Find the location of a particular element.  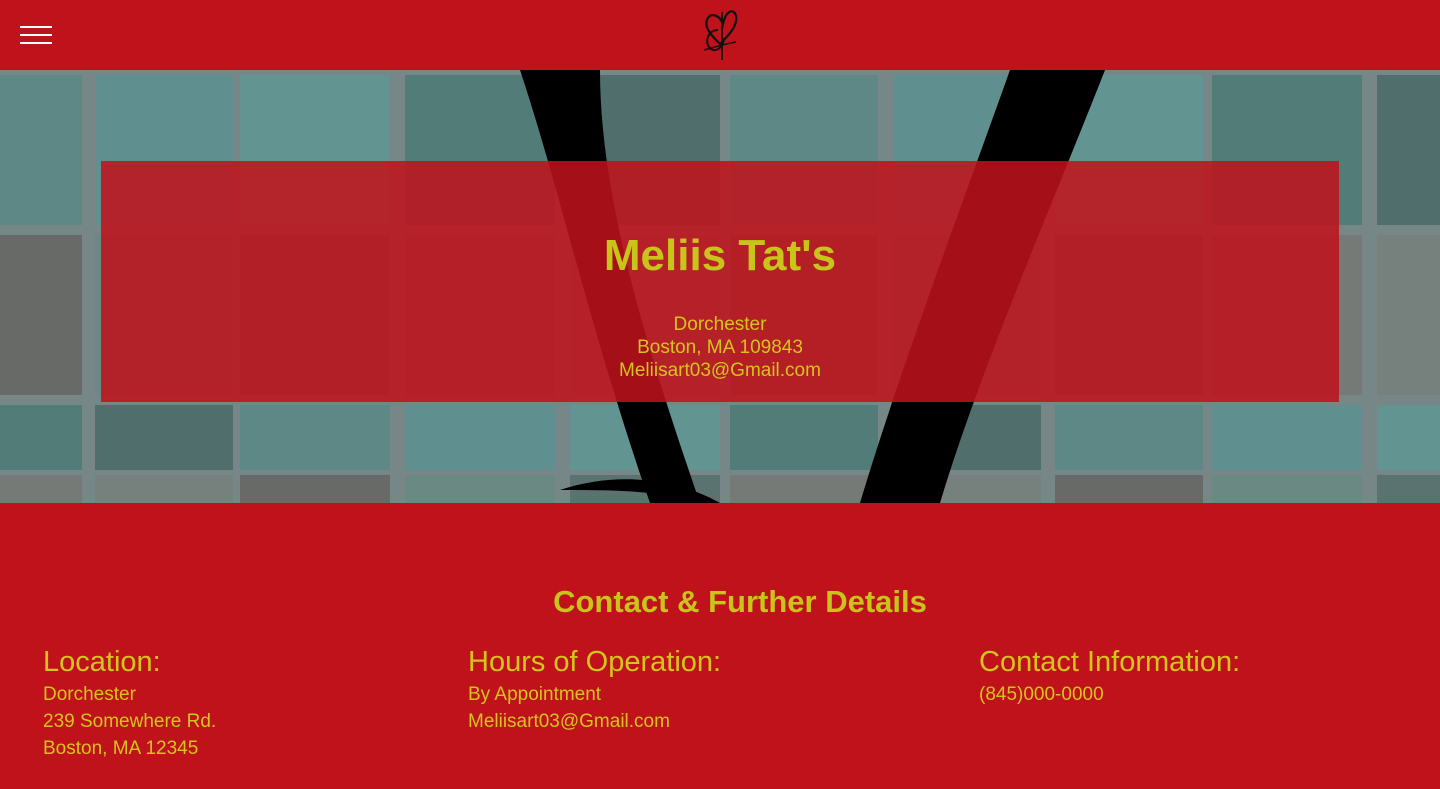

hero-title: Meliis Tat's is located at coordinates (720, 255).